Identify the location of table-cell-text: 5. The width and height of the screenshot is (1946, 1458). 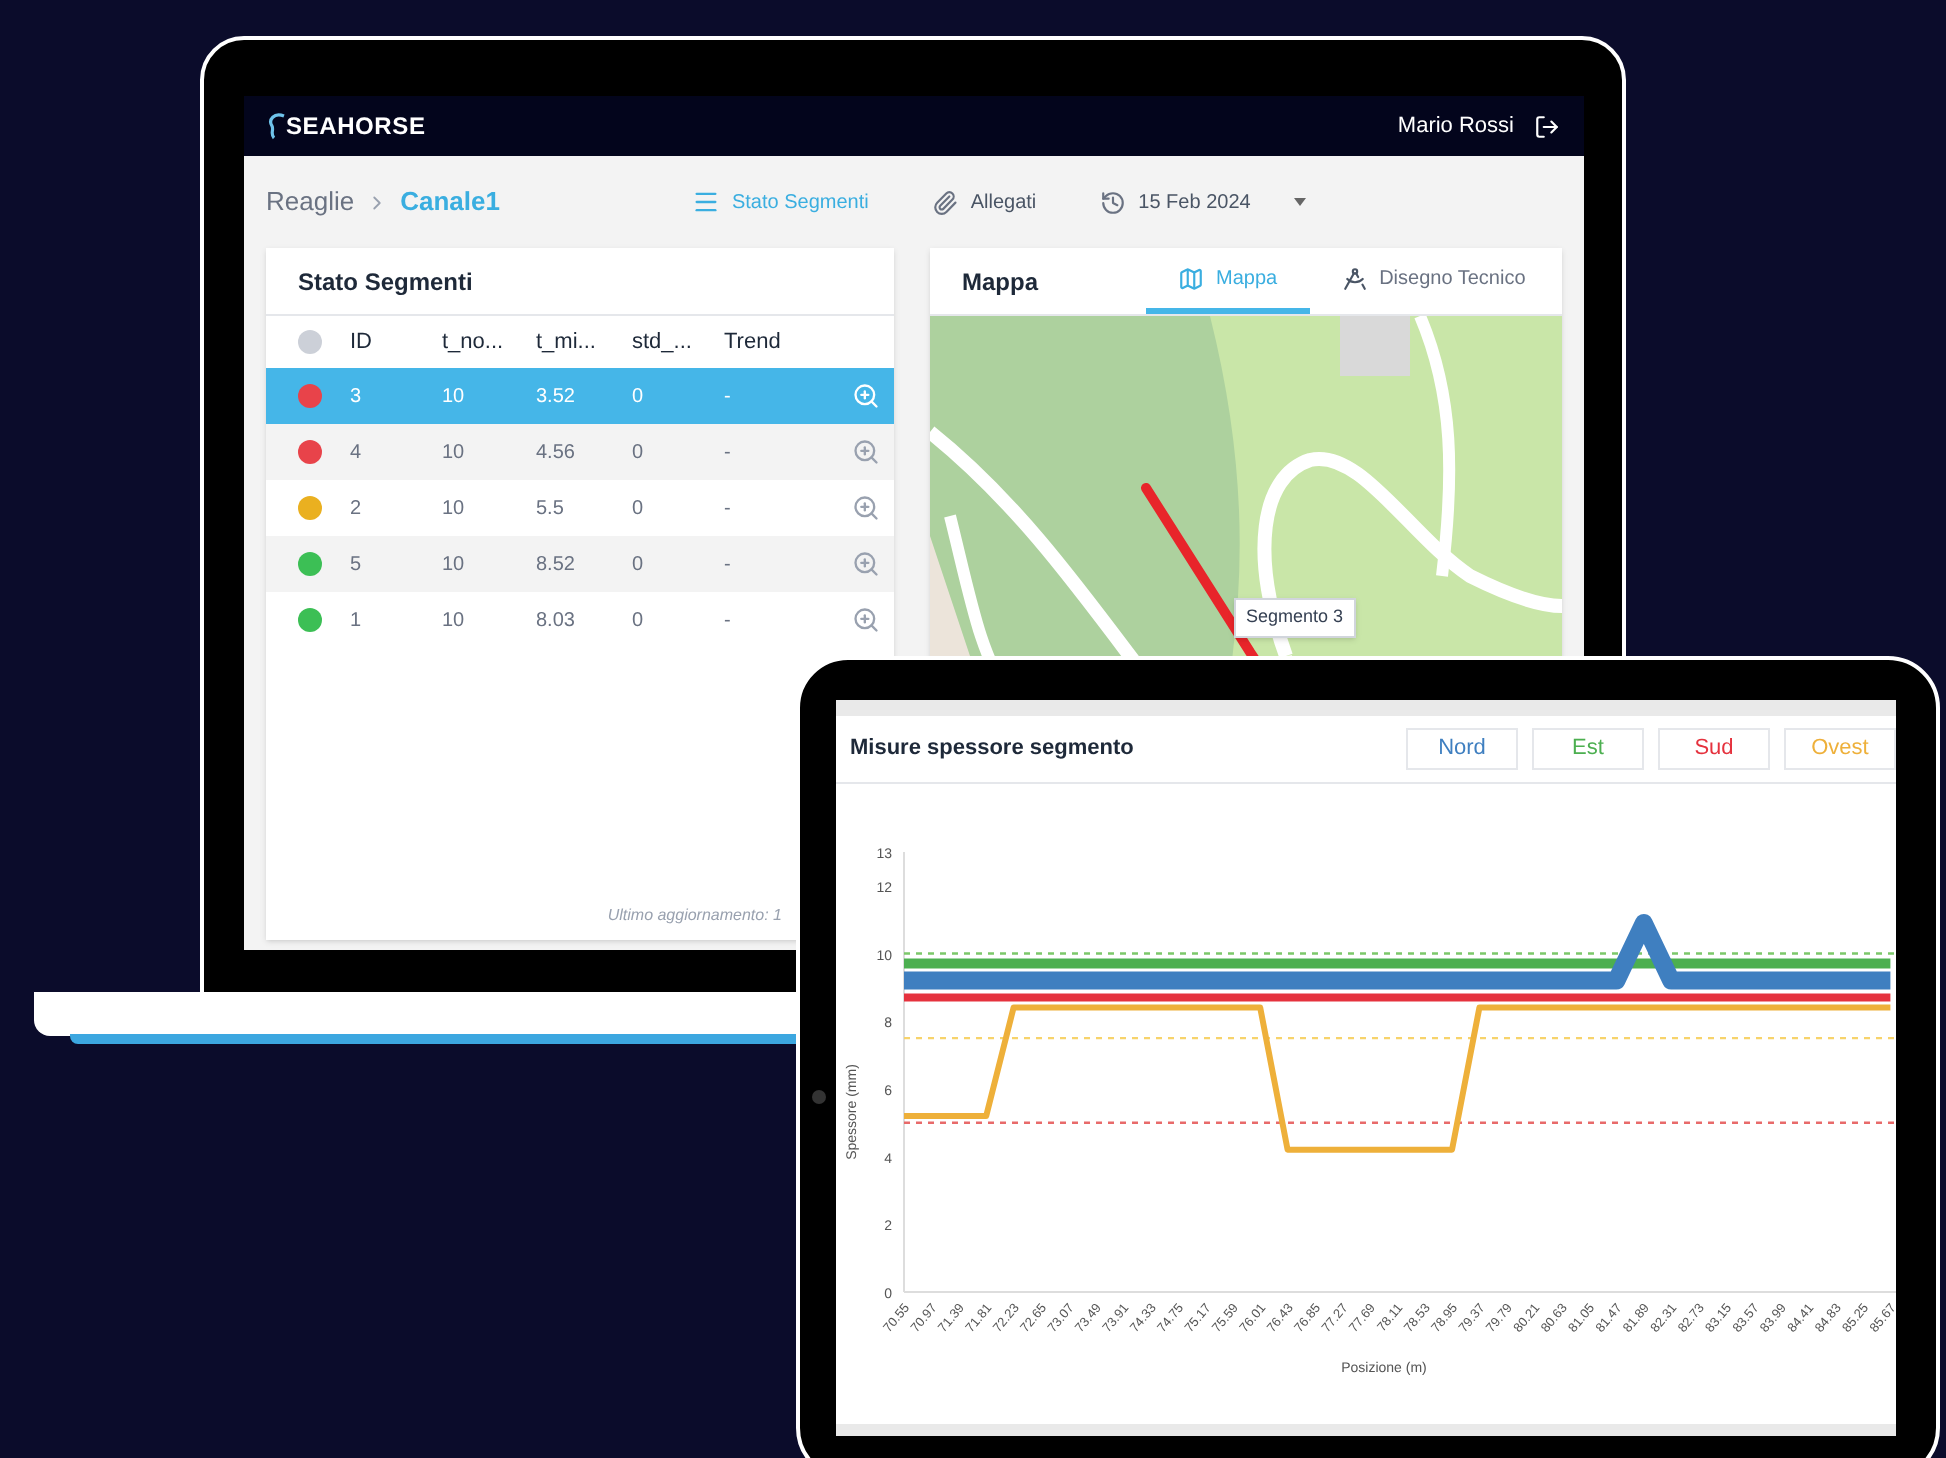
(357, 565).